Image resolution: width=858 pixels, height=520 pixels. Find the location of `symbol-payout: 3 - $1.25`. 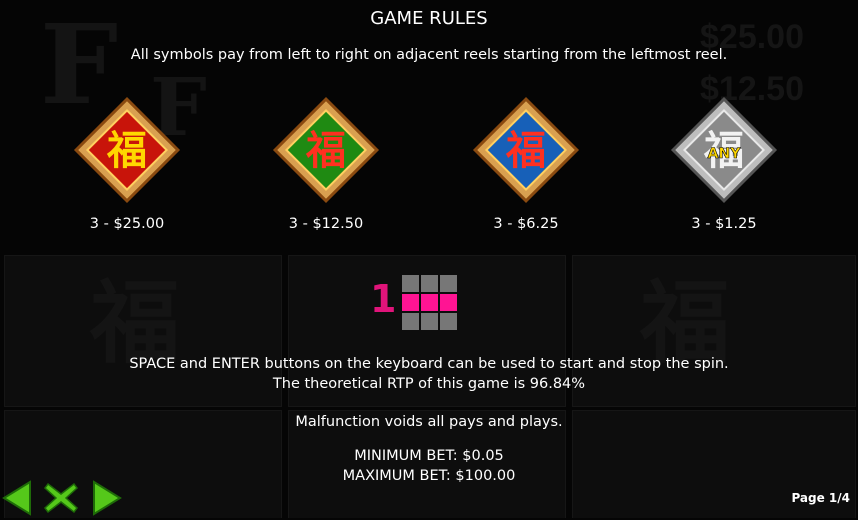

symbol-payout: 3 - $1.25 is located at coordinates (724, 224).